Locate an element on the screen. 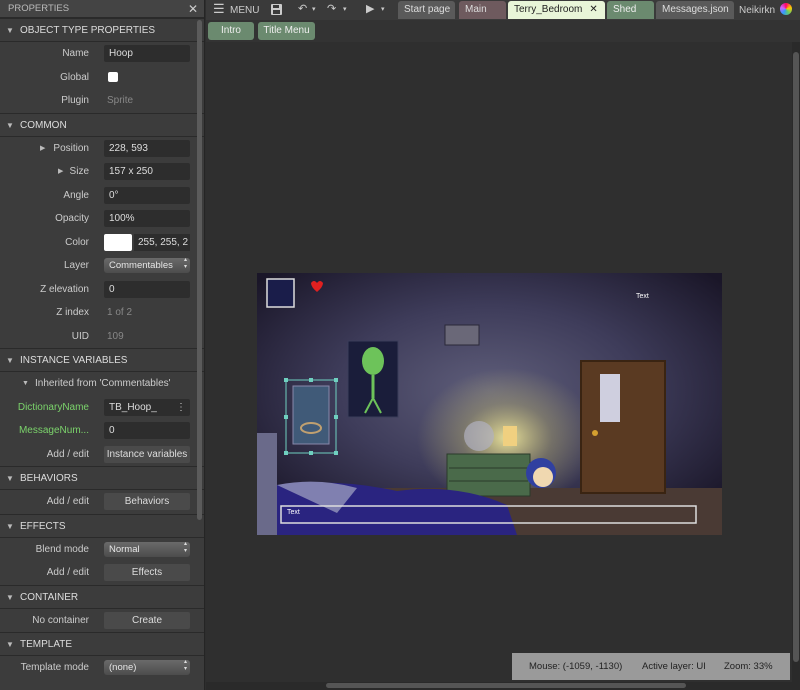  prop-plugin: Plugin Sprite is located at coordinates (102, 101).